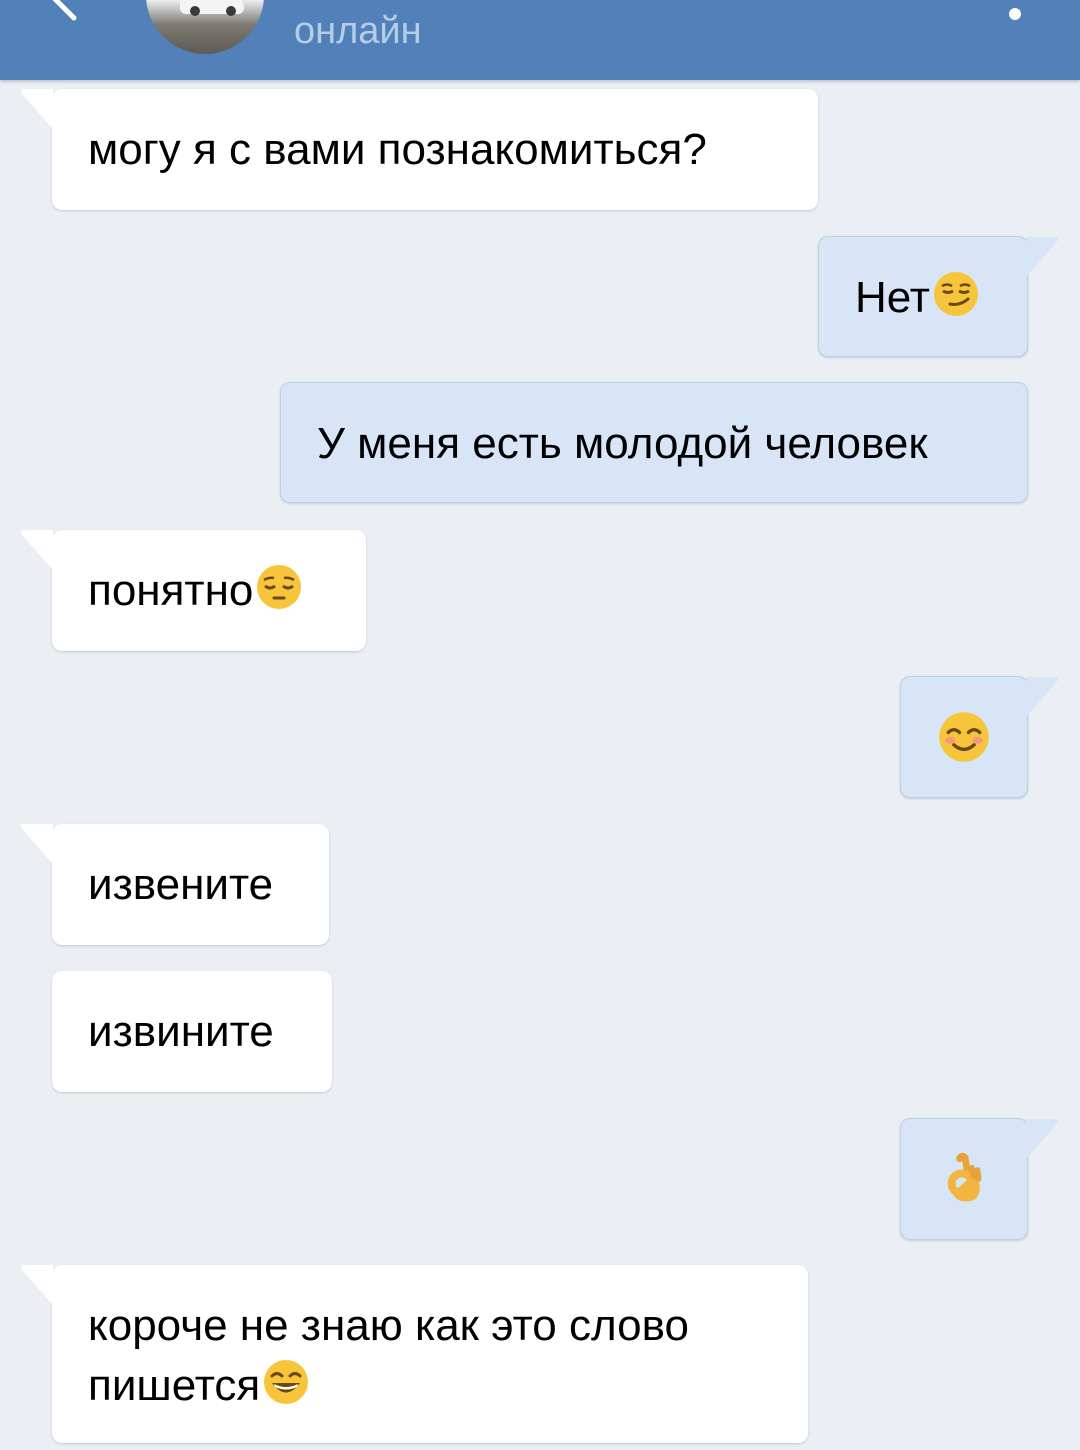 This screenshot has width=1080, height=1450. I want to click on chat-header: онлайн, so click(540, 40).